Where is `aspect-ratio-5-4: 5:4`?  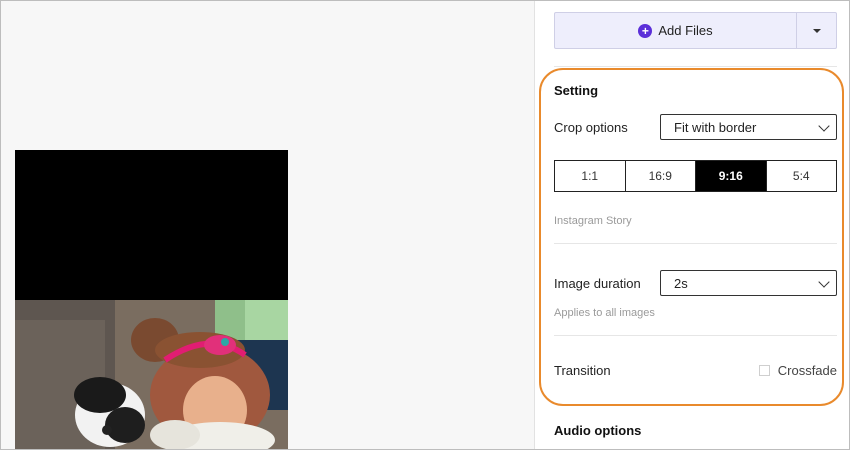 aspect-ratio-5-4: 5:4 is located at coordinates (802, 176).